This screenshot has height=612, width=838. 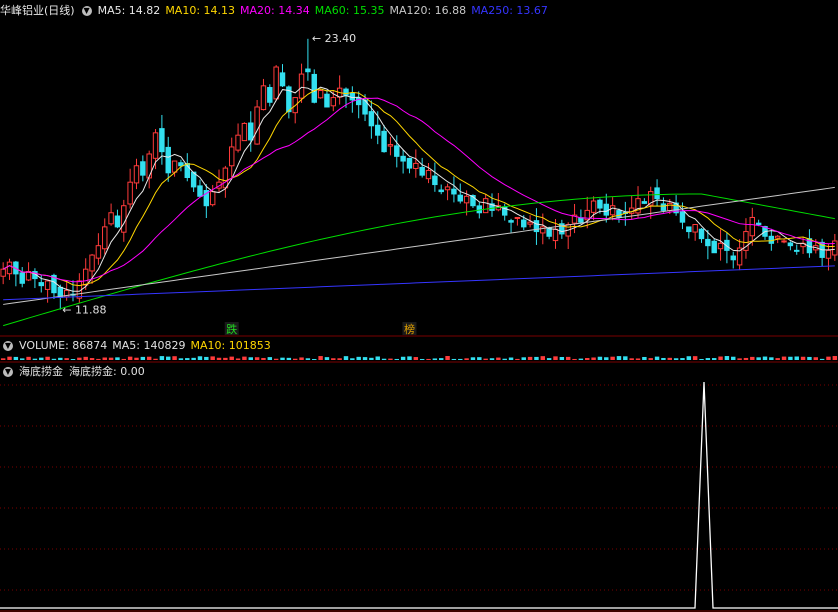 I want to click on event-marker: 跌, so click(x=231, y=329).